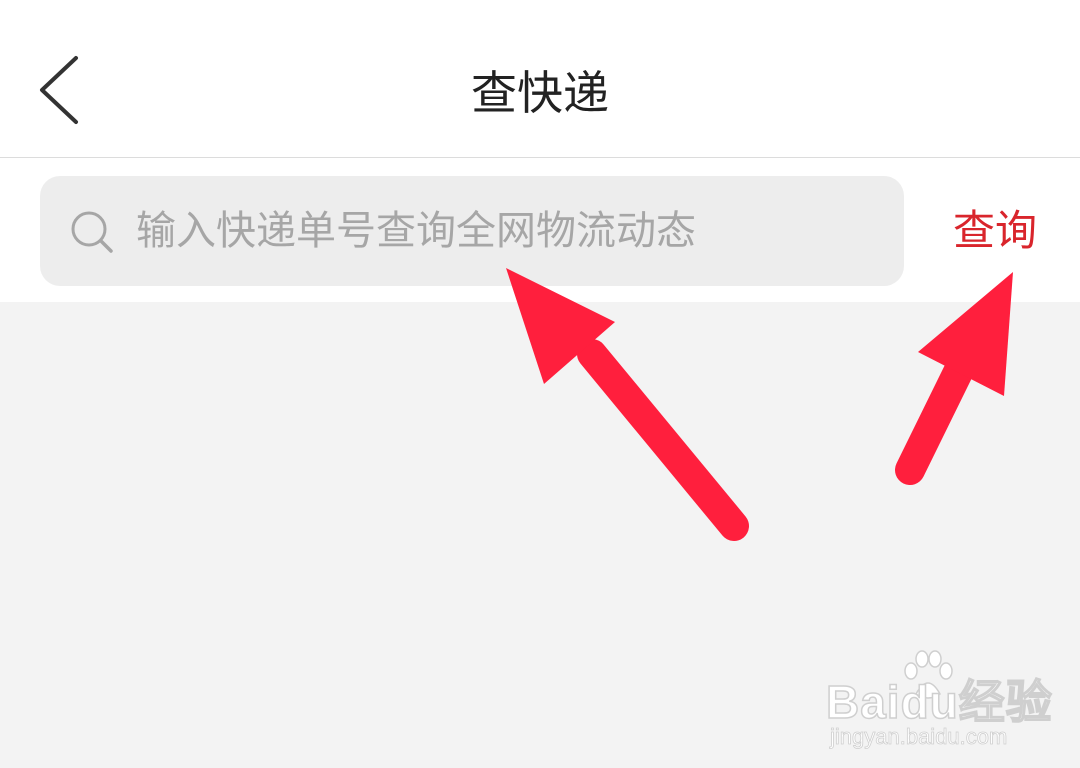 The image size is (1080, 768). Describe the element at coordinates (540, 93) in the screenshot. I see `page-title: 查快递` at that location.